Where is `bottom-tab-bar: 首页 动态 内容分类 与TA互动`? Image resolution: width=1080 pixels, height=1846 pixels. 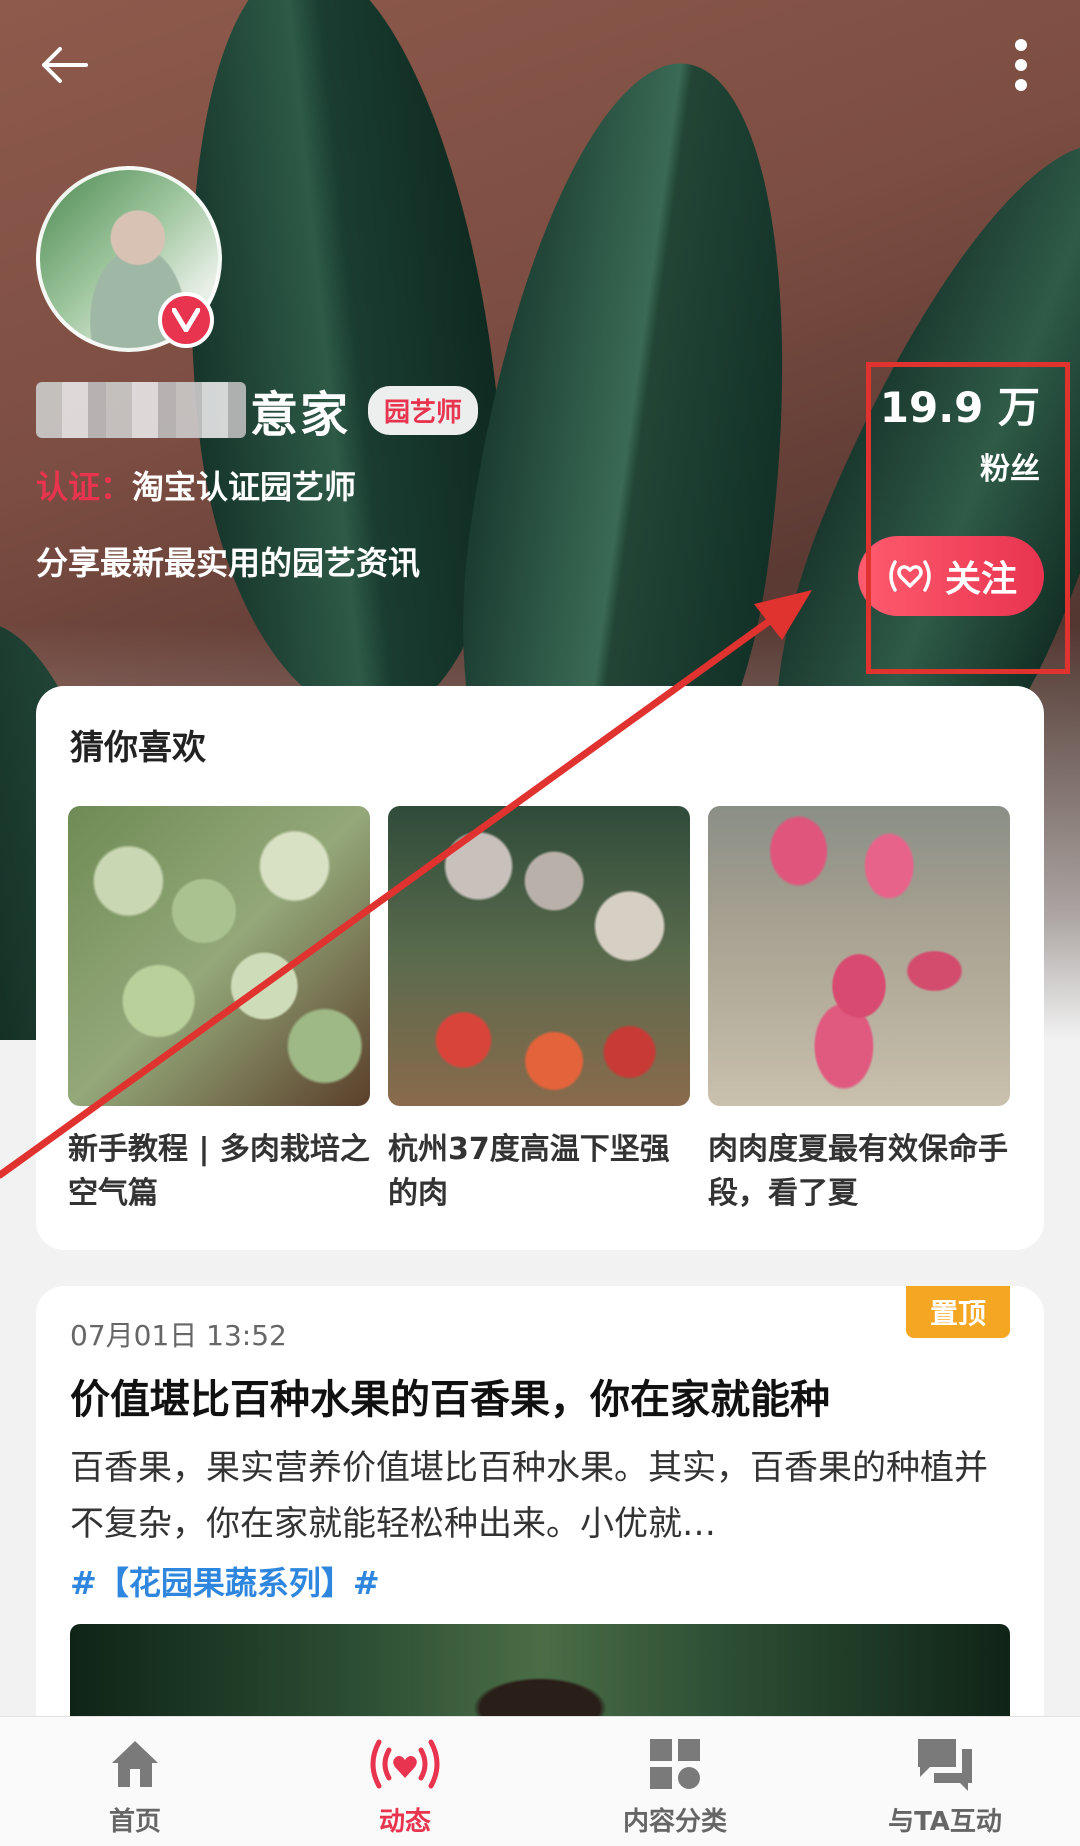 bottom-tab-bar: 首页 动态 内容分类 与TA互动 is located at coordinates (540, 1781).